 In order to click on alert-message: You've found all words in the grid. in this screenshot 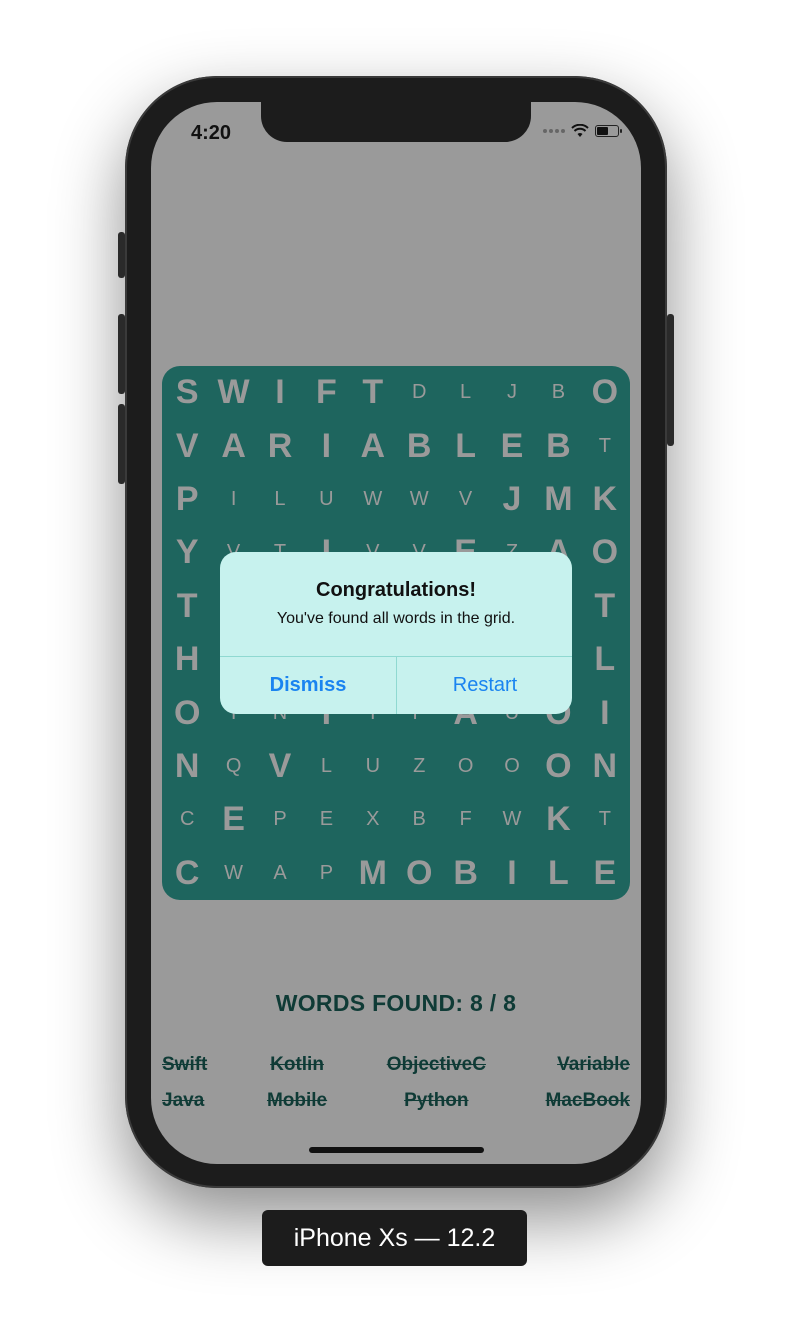, I will do `click(396, 618)`.